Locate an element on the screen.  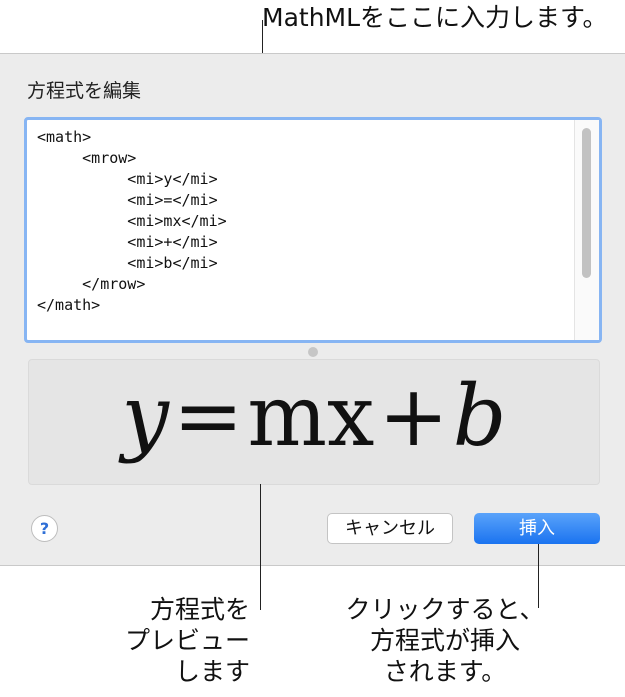
code-line: <mi>y</mi> is located at coordinates (127, 179).